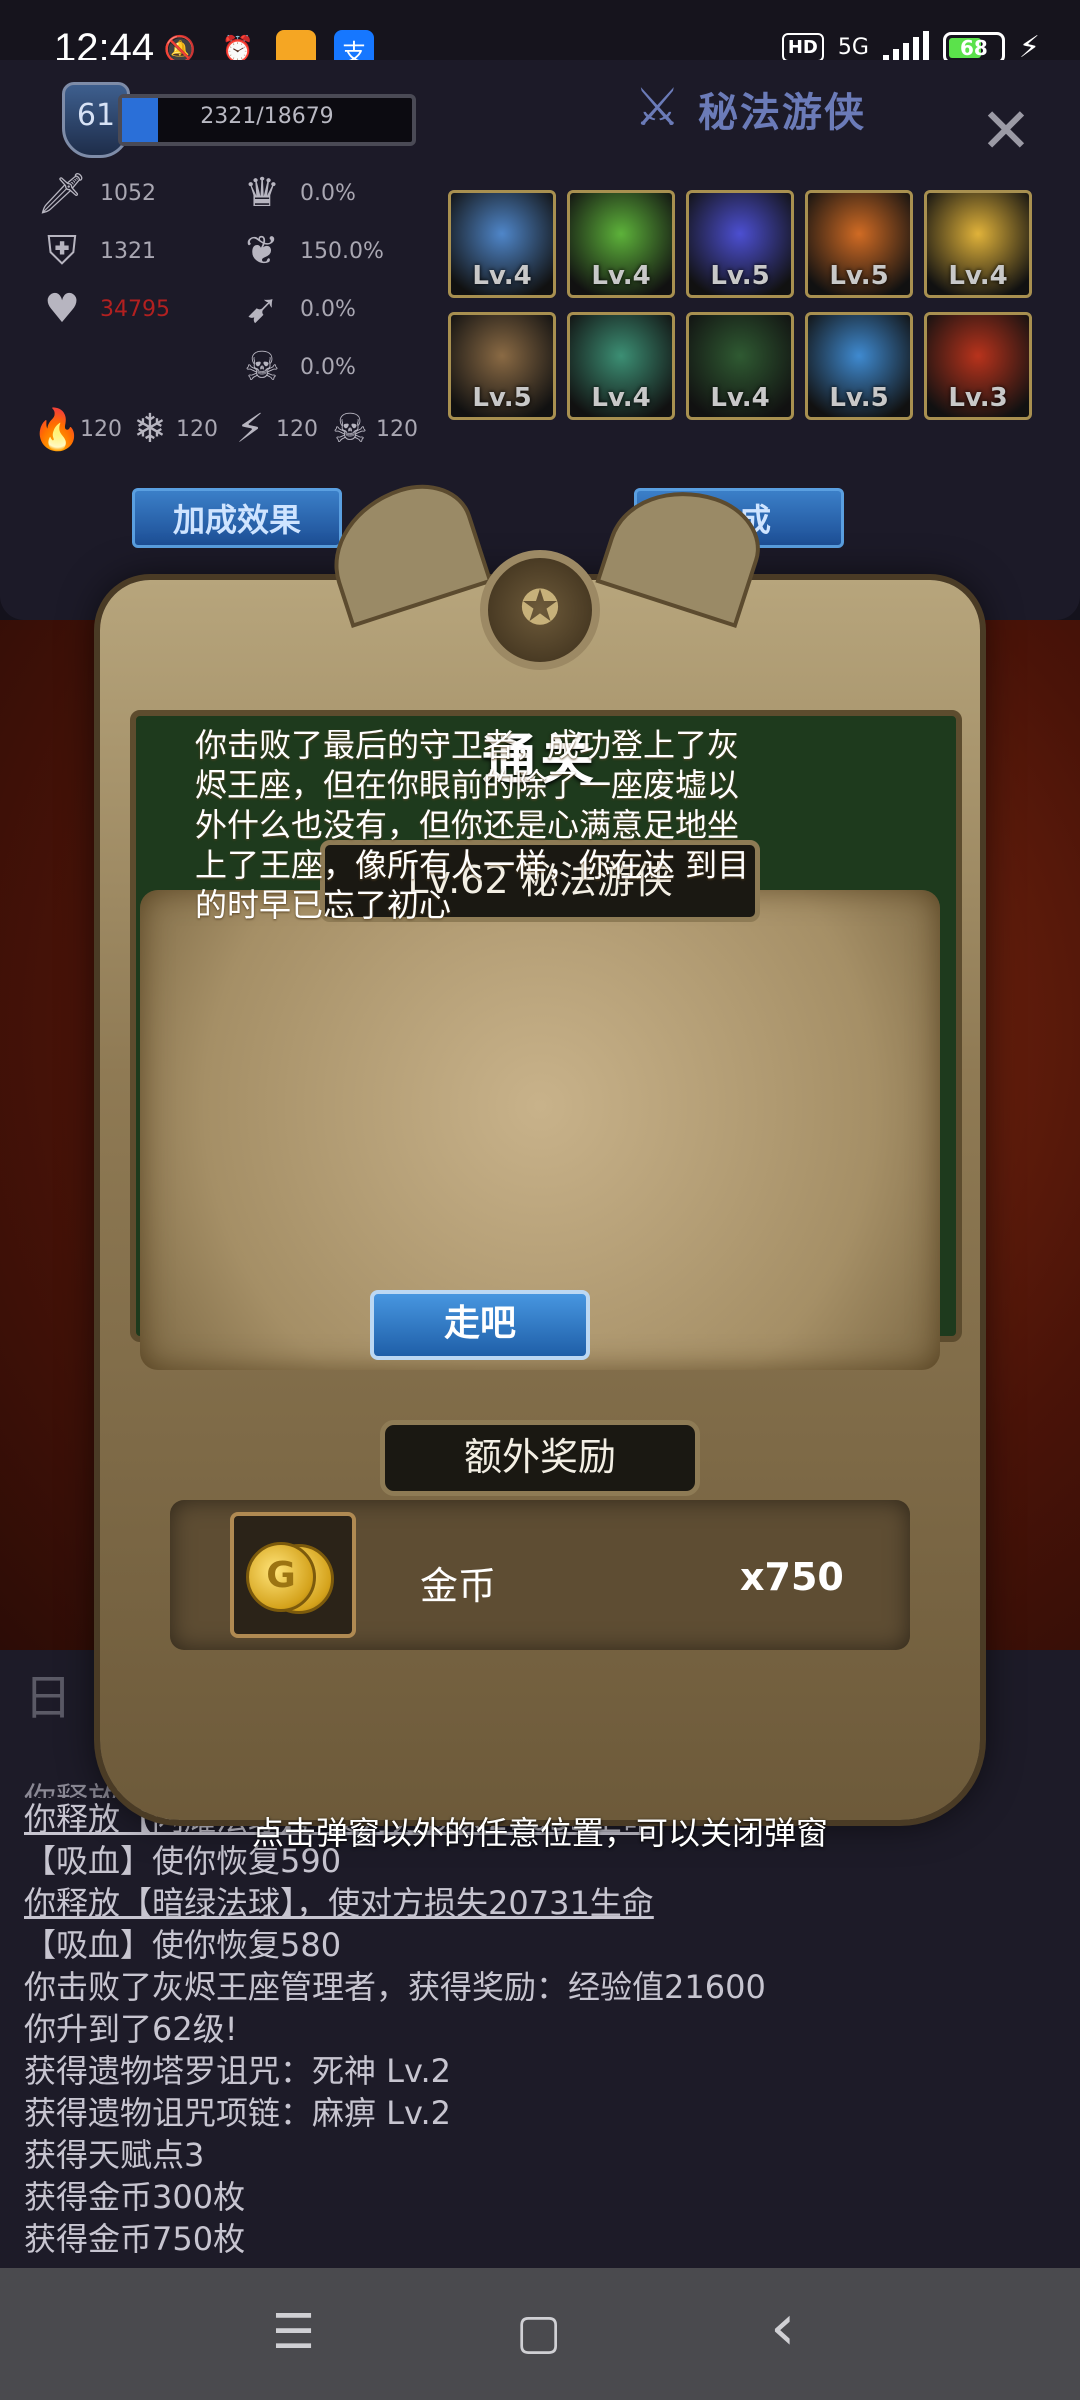  I want to click on reward-count: x750, so click(792, 1577).